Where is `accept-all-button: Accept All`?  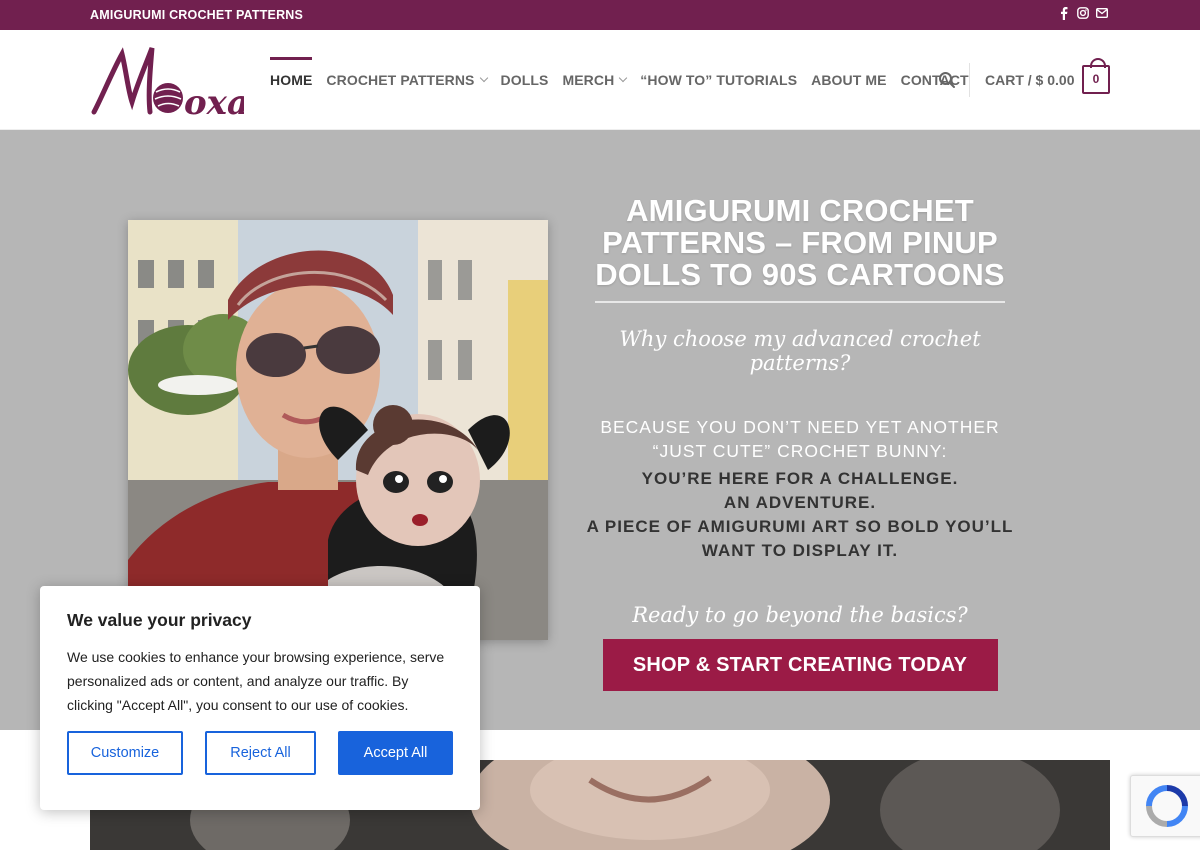 accept-all-button: Accept All is located at coordinates (395, 753).